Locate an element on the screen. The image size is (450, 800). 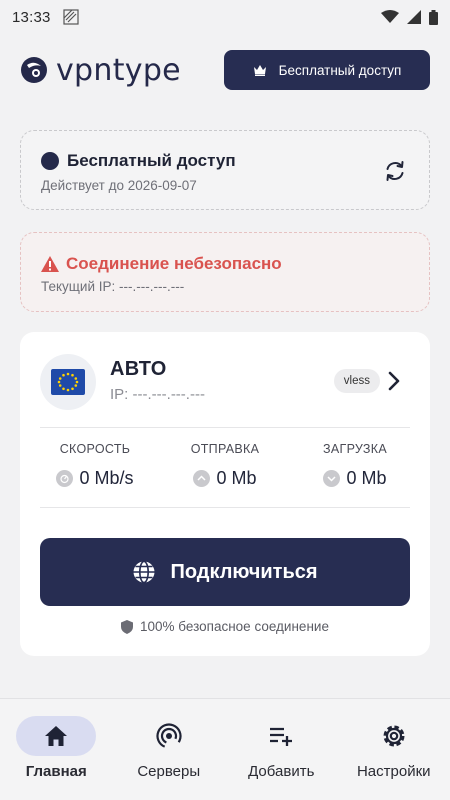
add-list-icon is located at coordinates (281, 736).